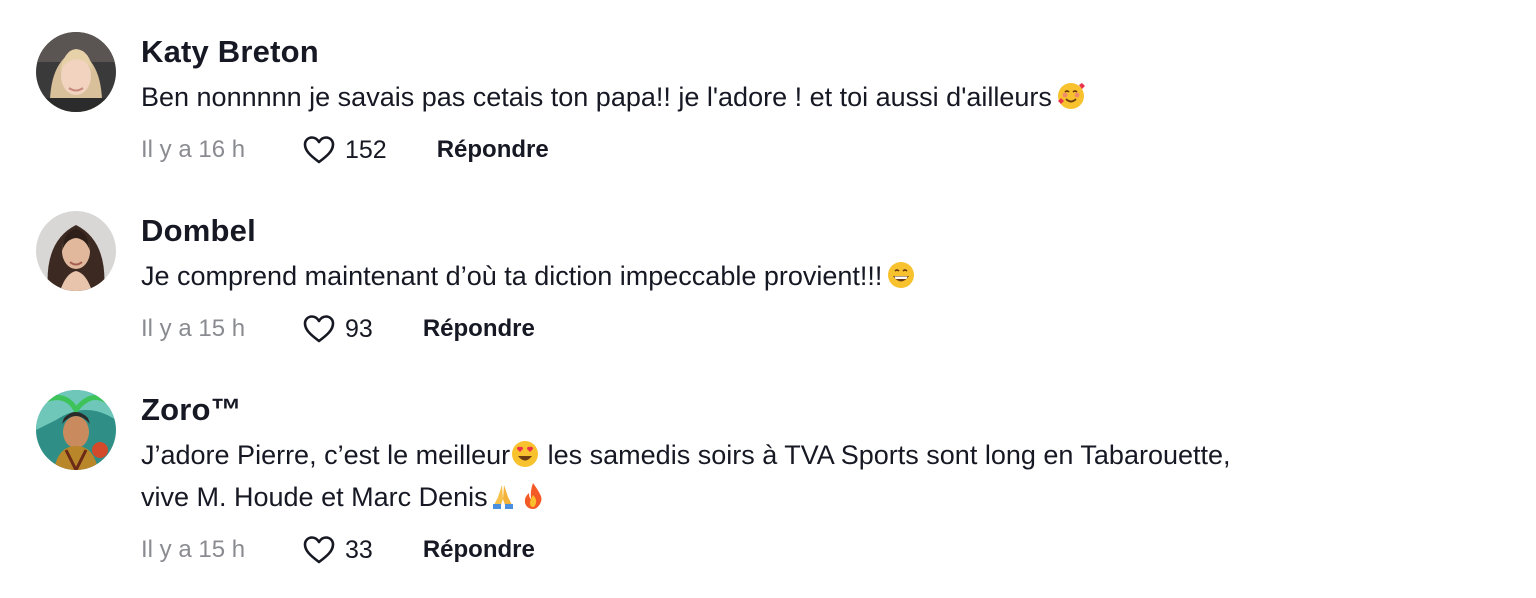 This screenshot has width=1536, height=598. What do you see at coordinates (366, 149) in the screenshot?
I see `like-count: 152` at bounding box center [366, 149].